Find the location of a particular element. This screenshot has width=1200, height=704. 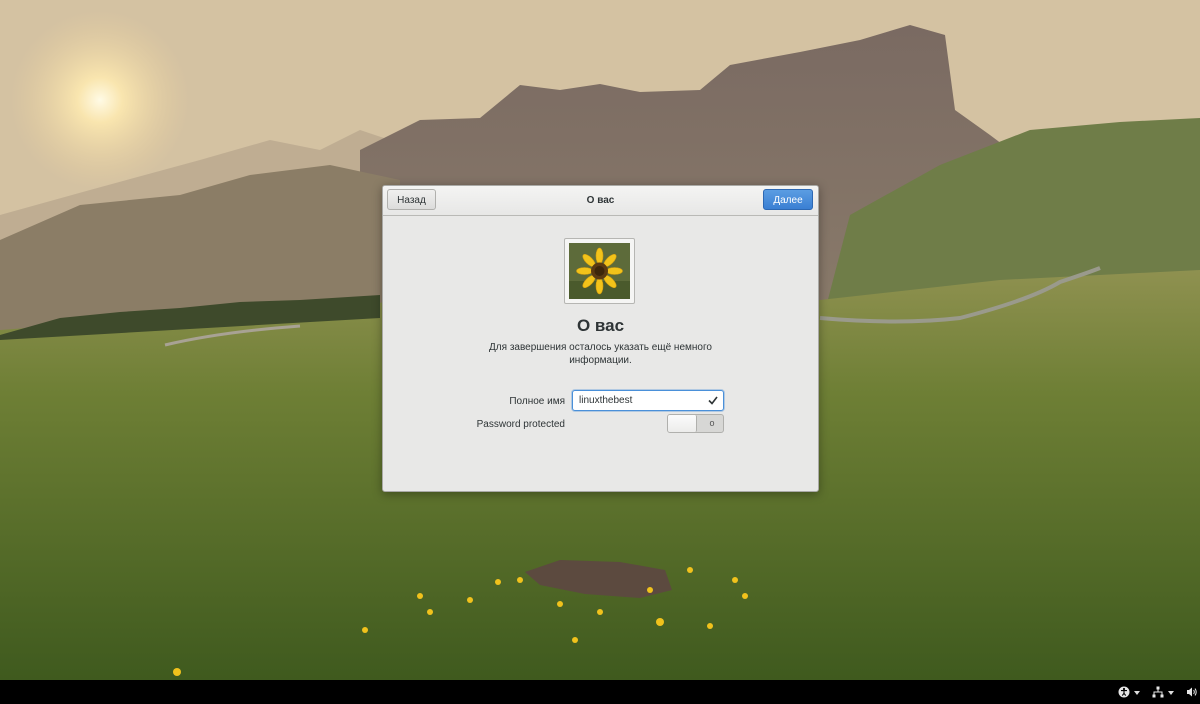

avatar-button is located at coordinates (599, 271).